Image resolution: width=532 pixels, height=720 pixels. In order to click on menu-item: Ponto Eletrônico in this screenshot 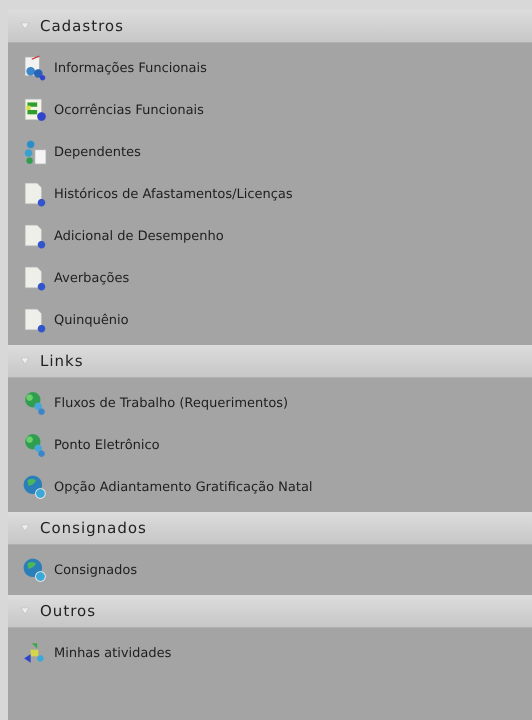, I will do `click(107, 445)`.